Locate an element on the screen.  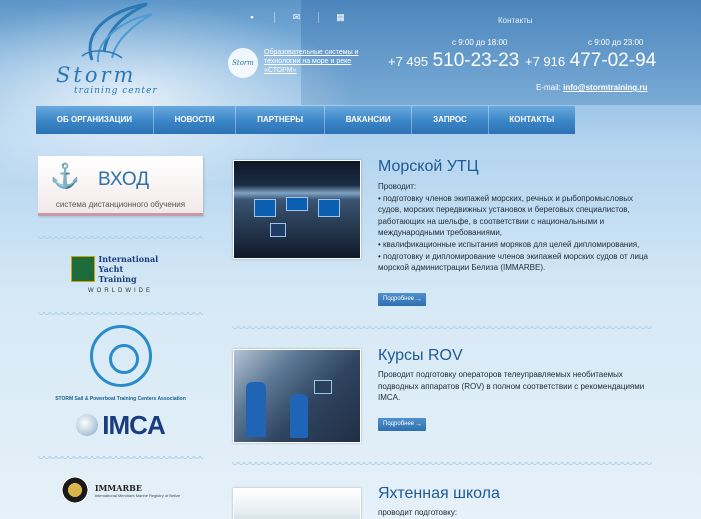
article-1-more-button: Подробнее → is located at coordinates (402, 299).